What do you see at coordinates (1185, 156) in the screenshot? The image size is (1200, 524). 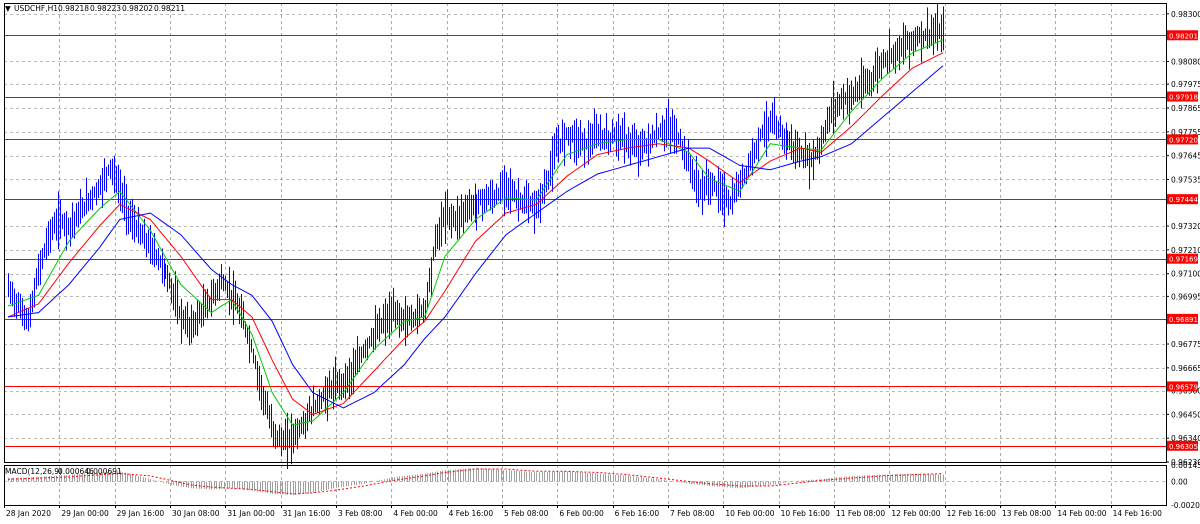 I see `price-axis-label: 0.97645` at bounding box center [1185, 156].